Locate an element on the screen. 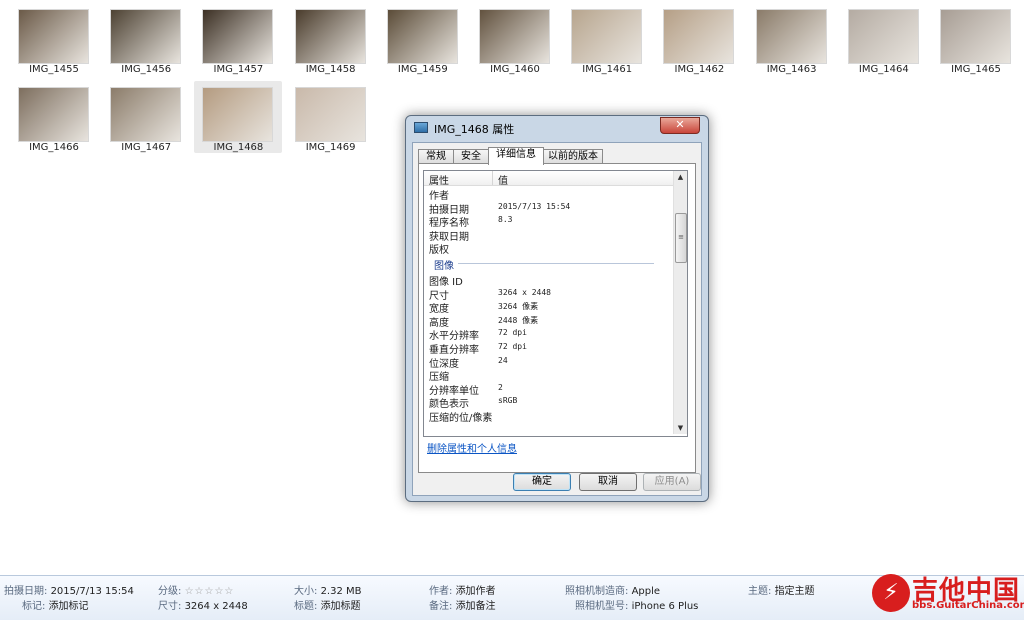 The height and width of the screenshot is (620, 1024). ok-button: 确定 is located at coordinates (542, 482).